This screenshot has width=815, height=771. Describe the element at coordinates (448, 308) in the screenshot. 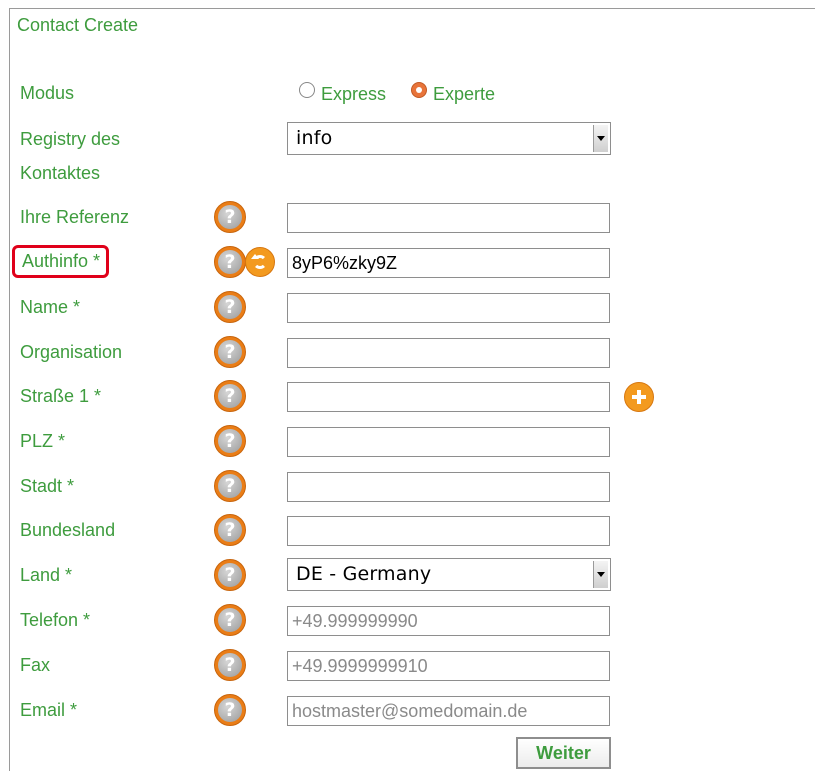

I see `name-input` at that location.